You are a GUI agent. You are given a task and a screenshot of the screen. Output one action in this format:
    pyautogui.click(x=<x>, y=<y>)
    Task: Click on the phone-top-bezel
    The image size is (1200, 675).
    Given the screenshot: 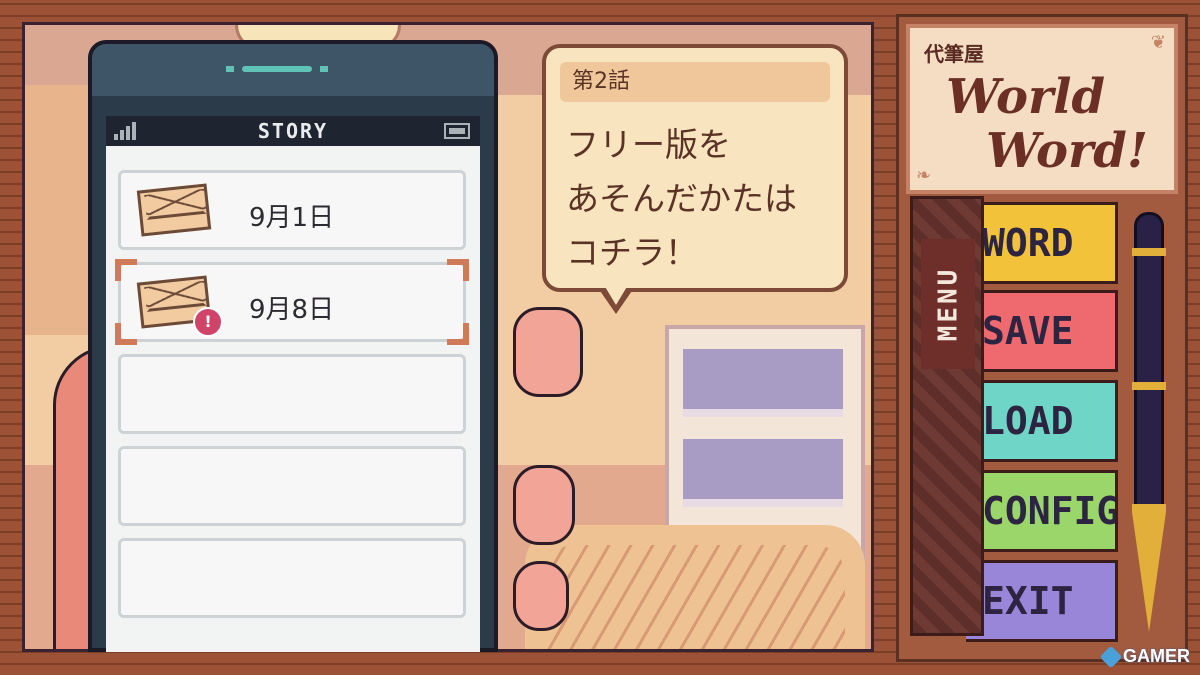 What is the action you would take?
    pyautogui.click(x=293, y=70)
    